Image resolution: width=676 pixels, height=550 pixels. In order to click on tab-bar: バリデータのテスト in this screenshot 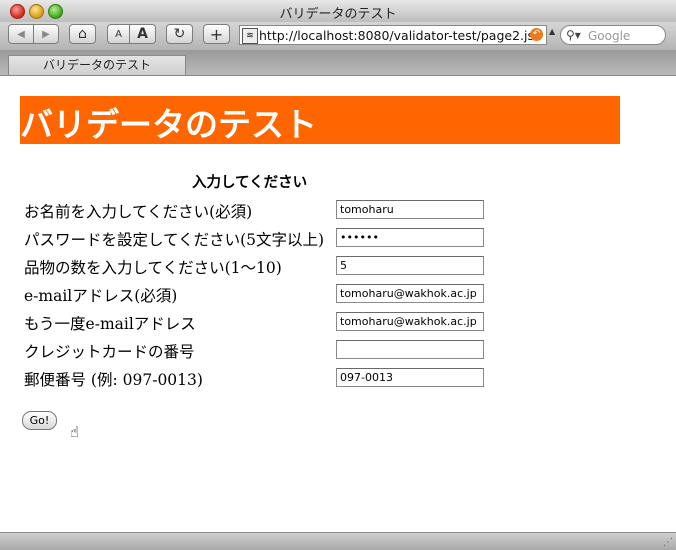, I will do `click(338, 63)`.